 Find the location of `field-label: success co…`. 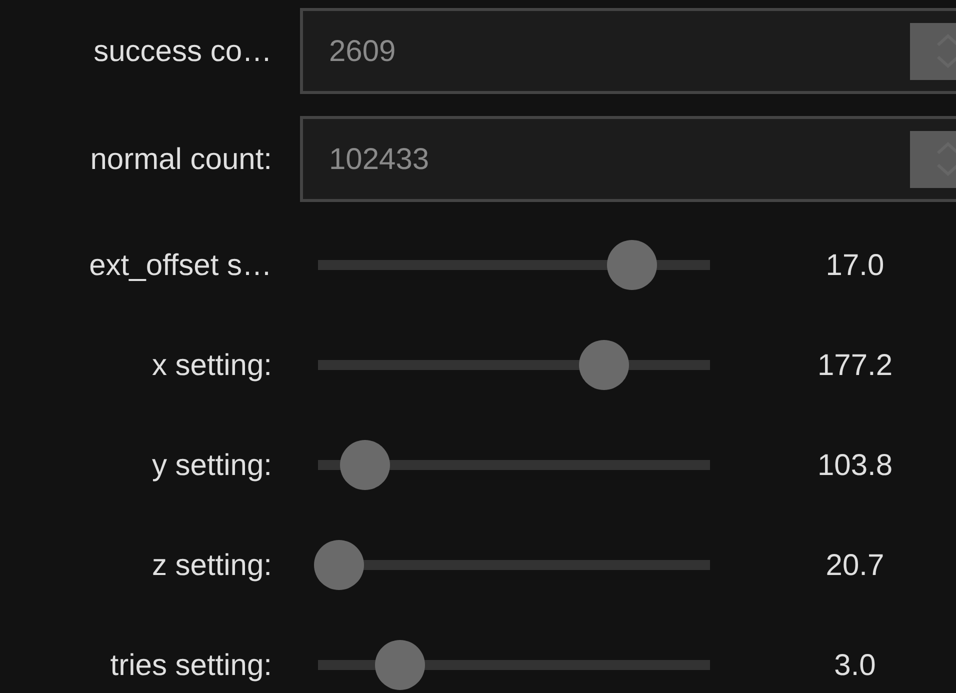

field-label: success co… is located at coordinates (183, 52).